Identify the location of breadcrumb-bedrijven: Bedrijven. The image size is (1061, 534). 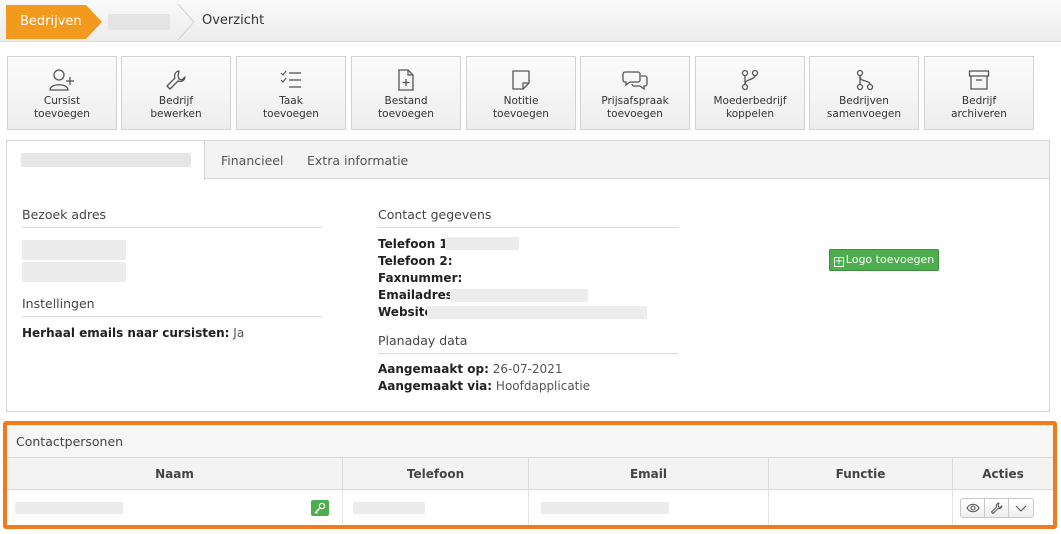
(46, 22).